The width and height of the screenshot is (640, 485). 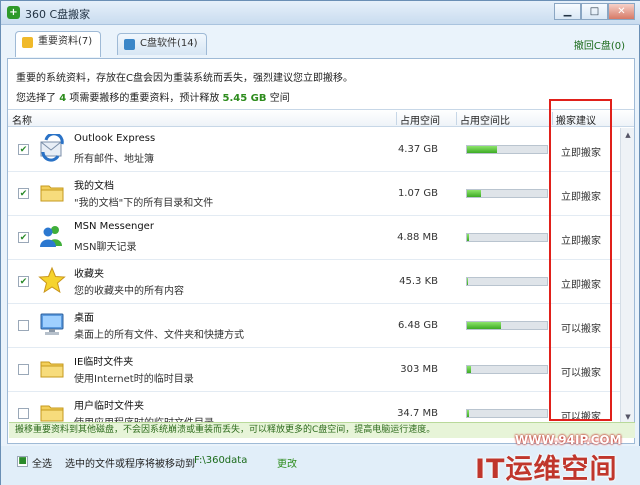 I want to click on 360-logo-icon: +, so click(x=13, y=12).